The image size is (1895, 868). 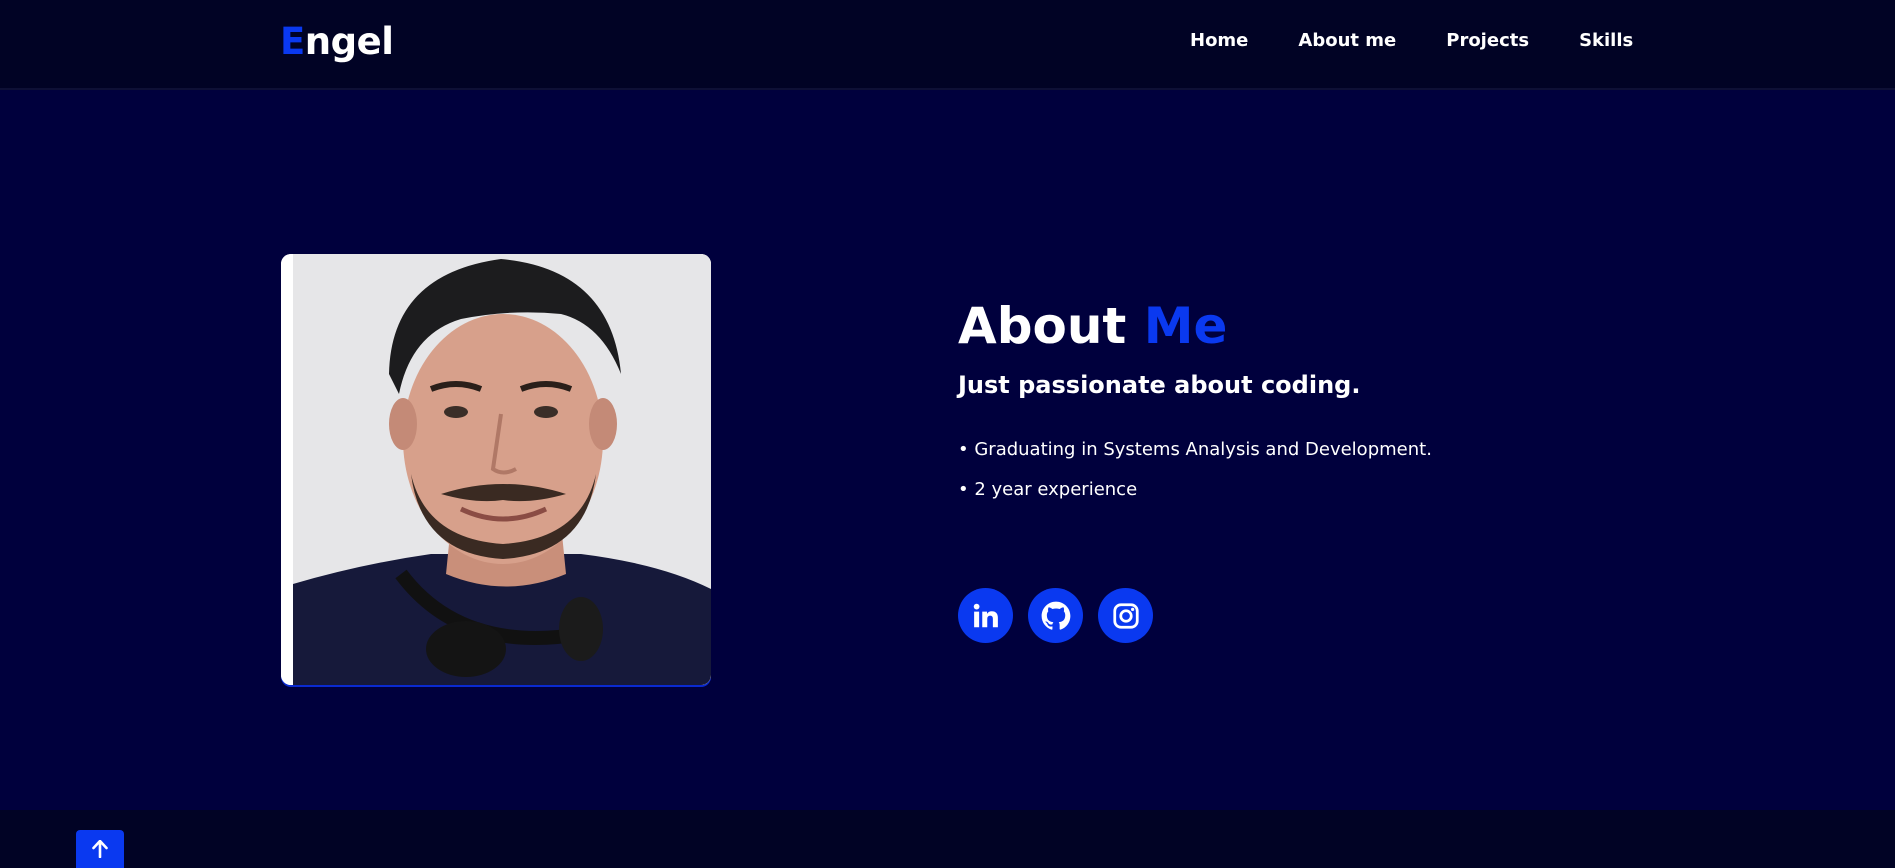 What do you see at coordinates (1185, 326) in the screenshot?
I see `about-title-accent: Me` at bounding box center [1185, 326].